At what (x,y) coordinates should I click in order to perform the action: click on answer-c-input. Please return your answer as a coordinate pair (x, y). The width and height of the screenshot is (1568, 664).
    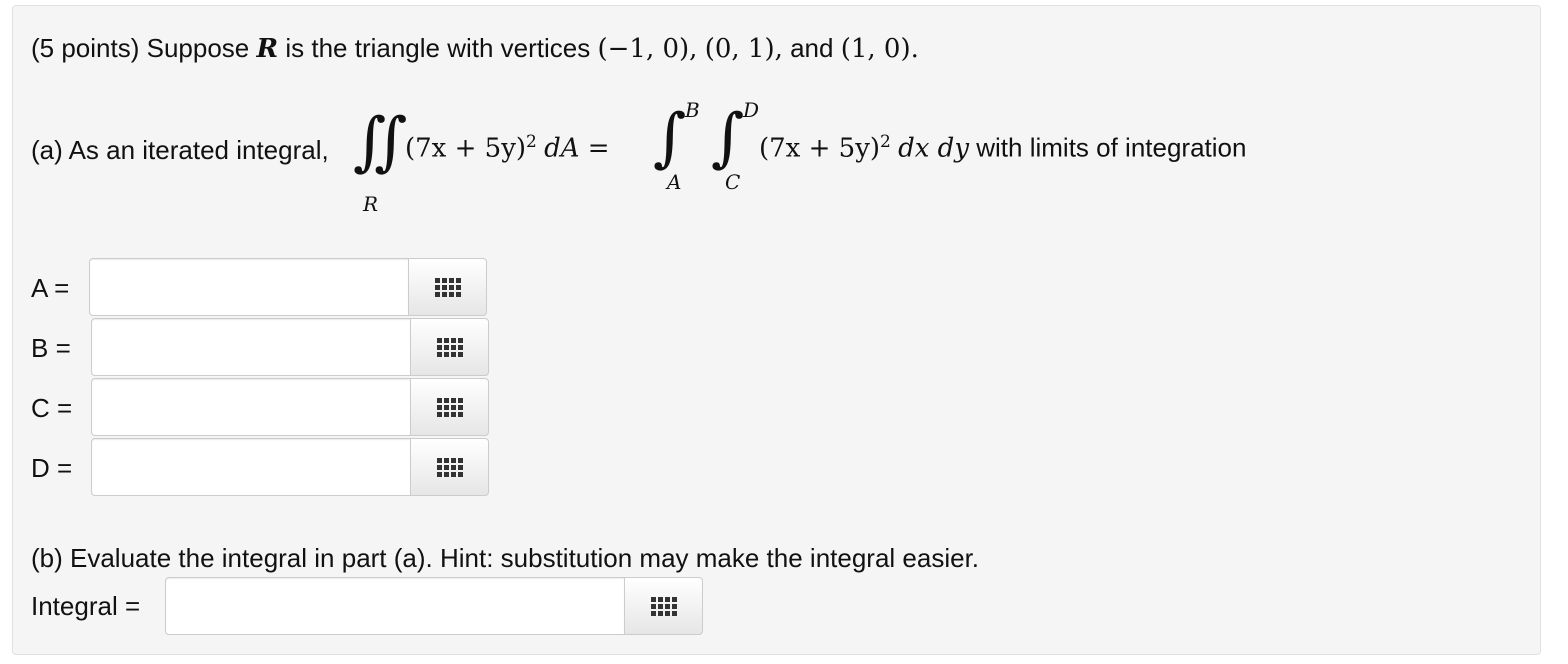
    Looking at the image, I should click on (251, 407).